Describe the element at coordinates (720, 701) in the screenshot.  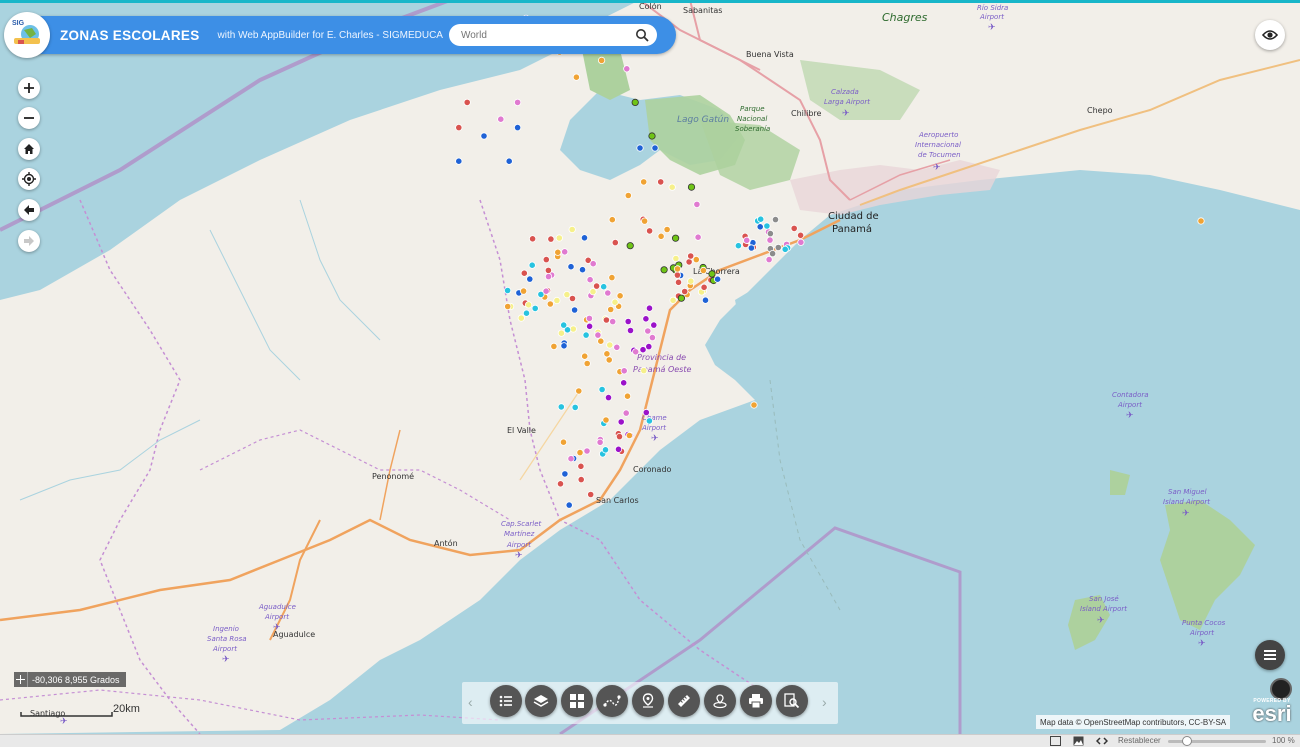
I see `location-search-button` at that location.